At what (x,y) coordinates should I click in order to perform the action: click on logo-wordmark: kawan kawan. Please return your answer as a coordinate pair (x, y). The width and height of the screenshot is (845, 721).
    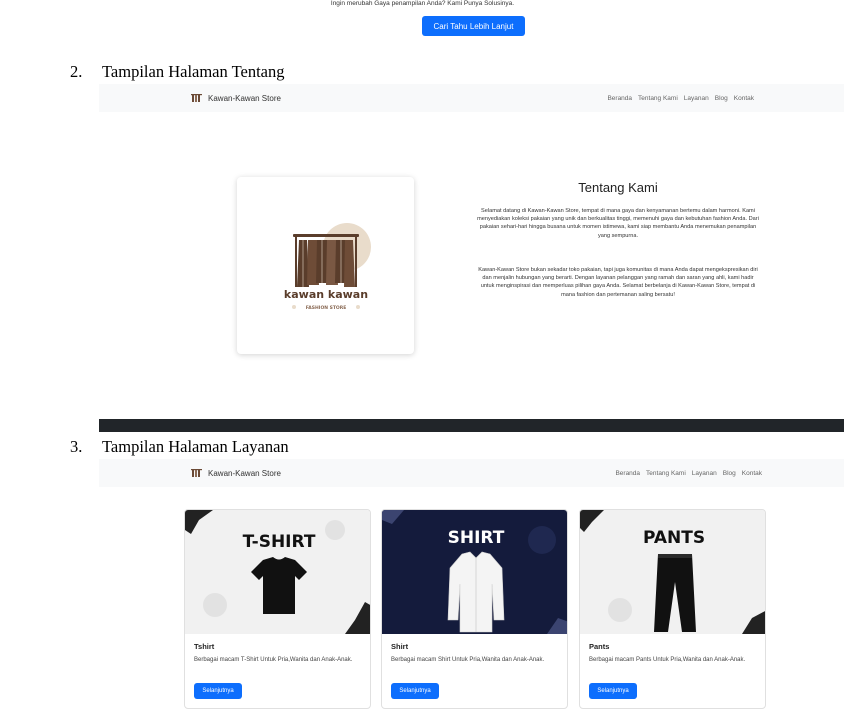
    Looking at the image, I should click on (326, 294).